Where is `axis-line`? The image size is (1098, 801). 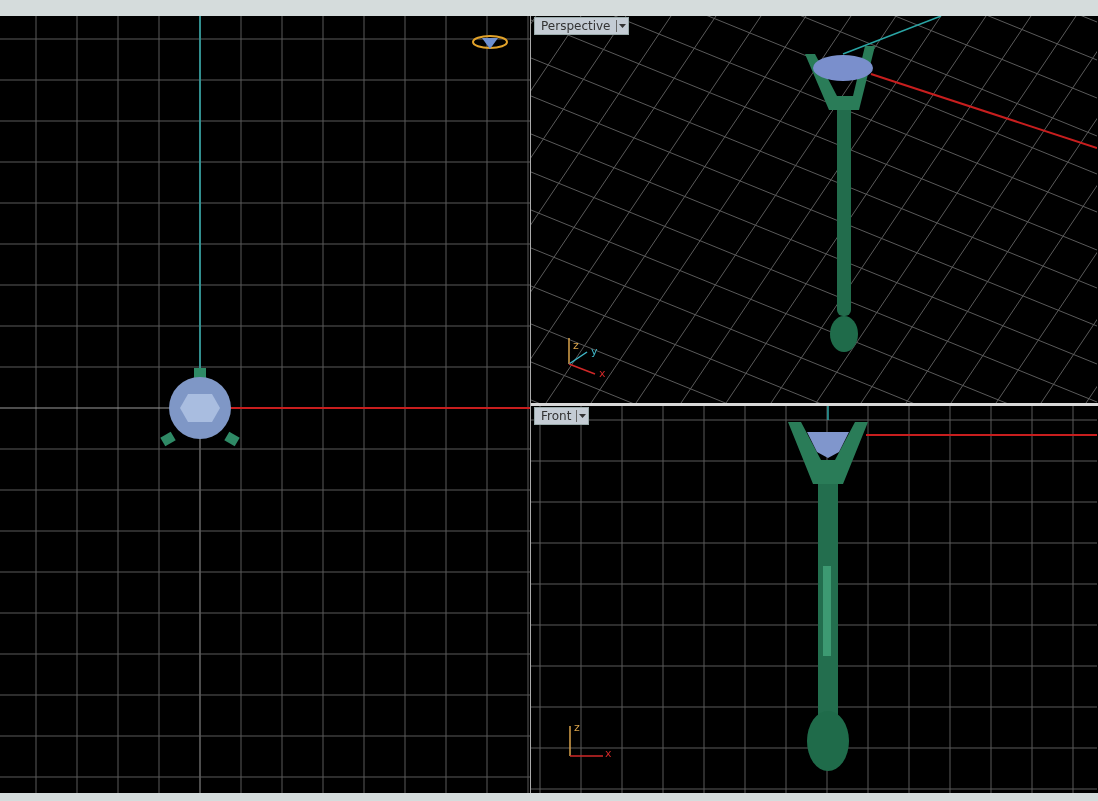
axis-line is located at coordinates (828, 413).